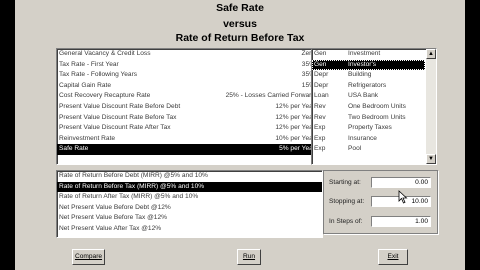 The height and width of the screenshot is (270, 480). I want to click on run-button: Run, so click(249, 257).